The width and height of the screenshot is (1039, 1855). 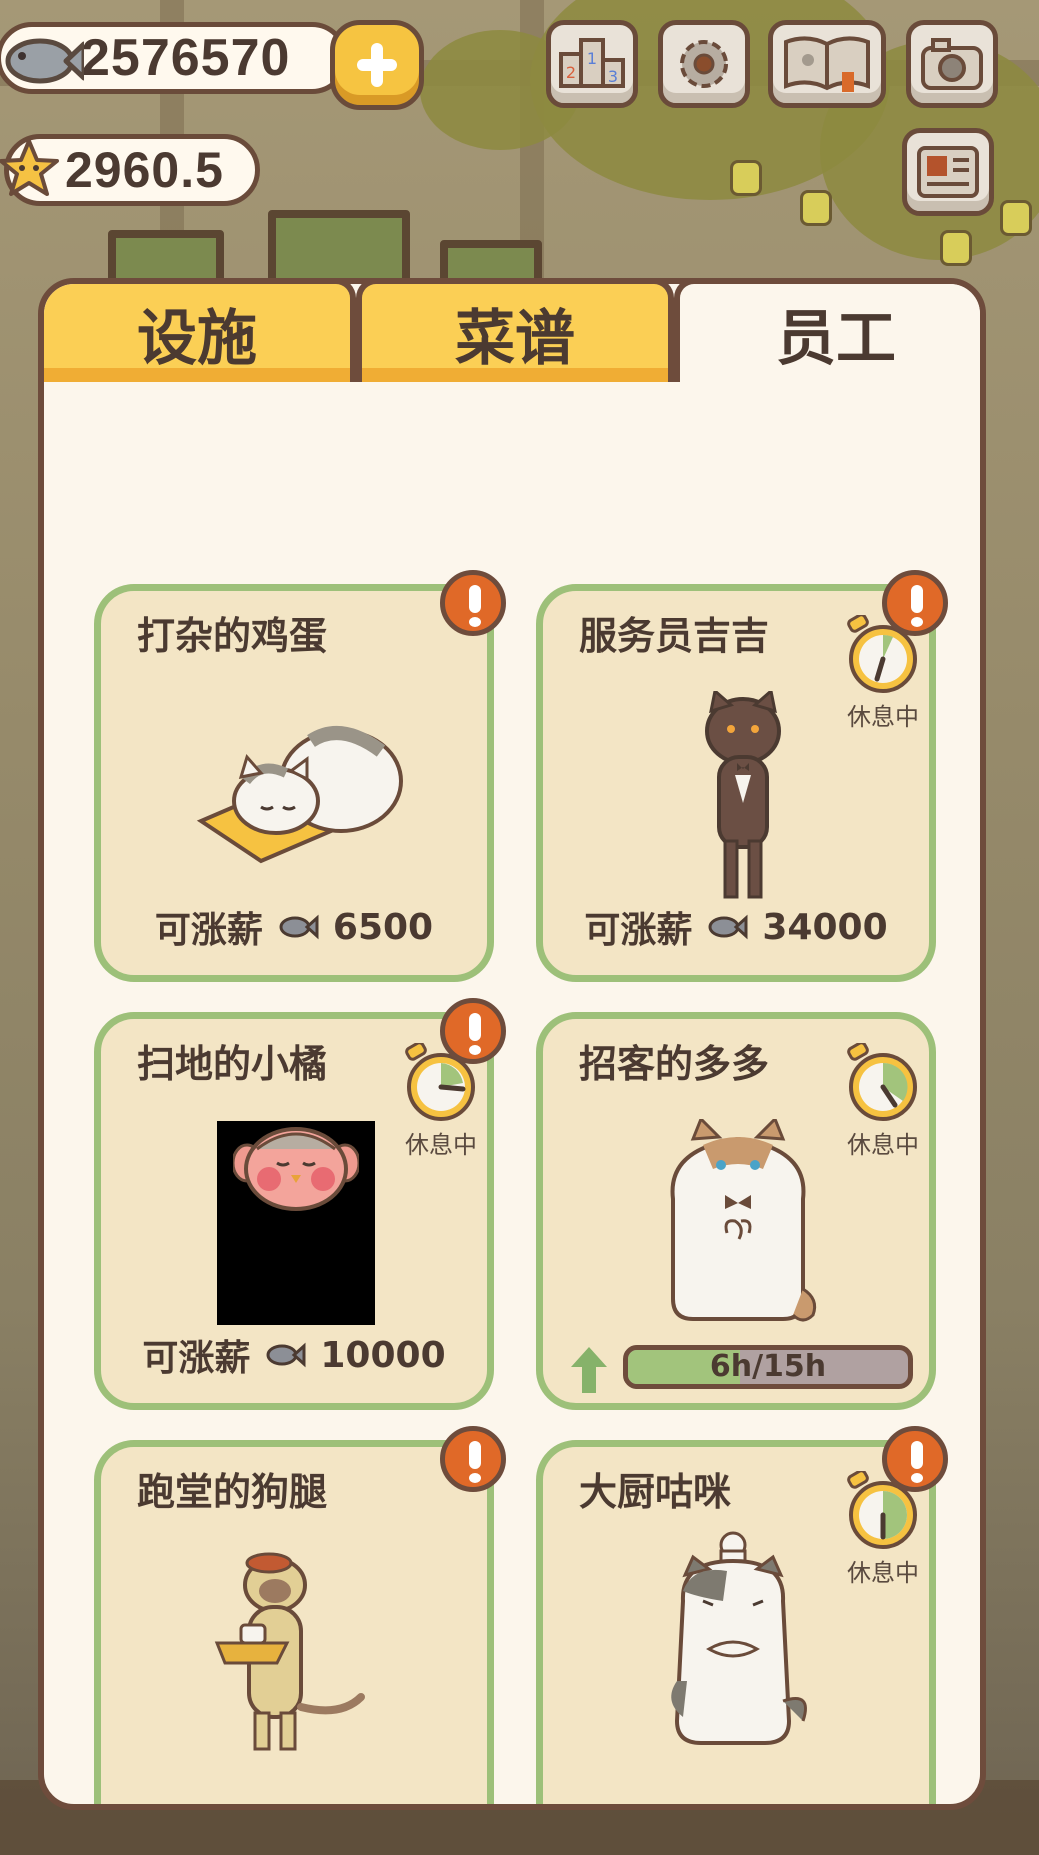 I want to click on newspaper-icon, so click(x=948, y=172).